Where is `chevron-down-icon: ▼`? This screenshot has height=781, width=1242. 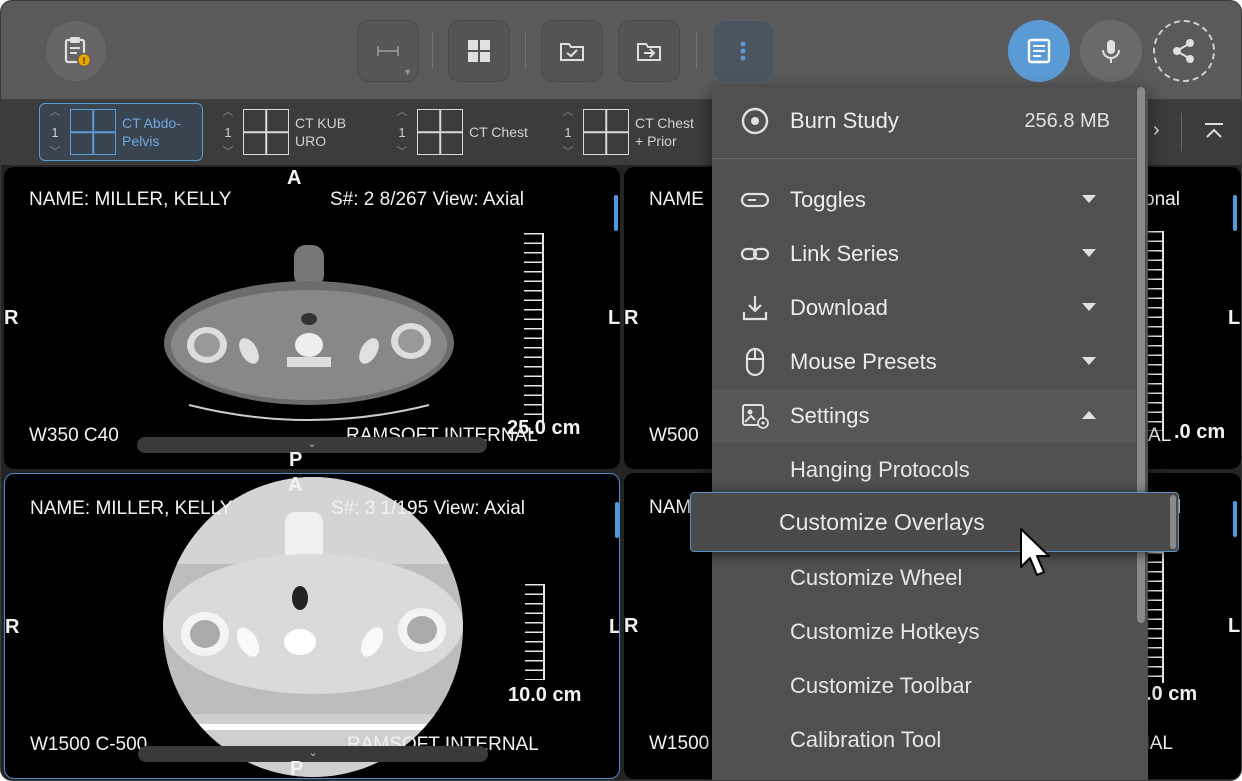 chevron-down-icon: ▼ is located at coordinates (407, 72).